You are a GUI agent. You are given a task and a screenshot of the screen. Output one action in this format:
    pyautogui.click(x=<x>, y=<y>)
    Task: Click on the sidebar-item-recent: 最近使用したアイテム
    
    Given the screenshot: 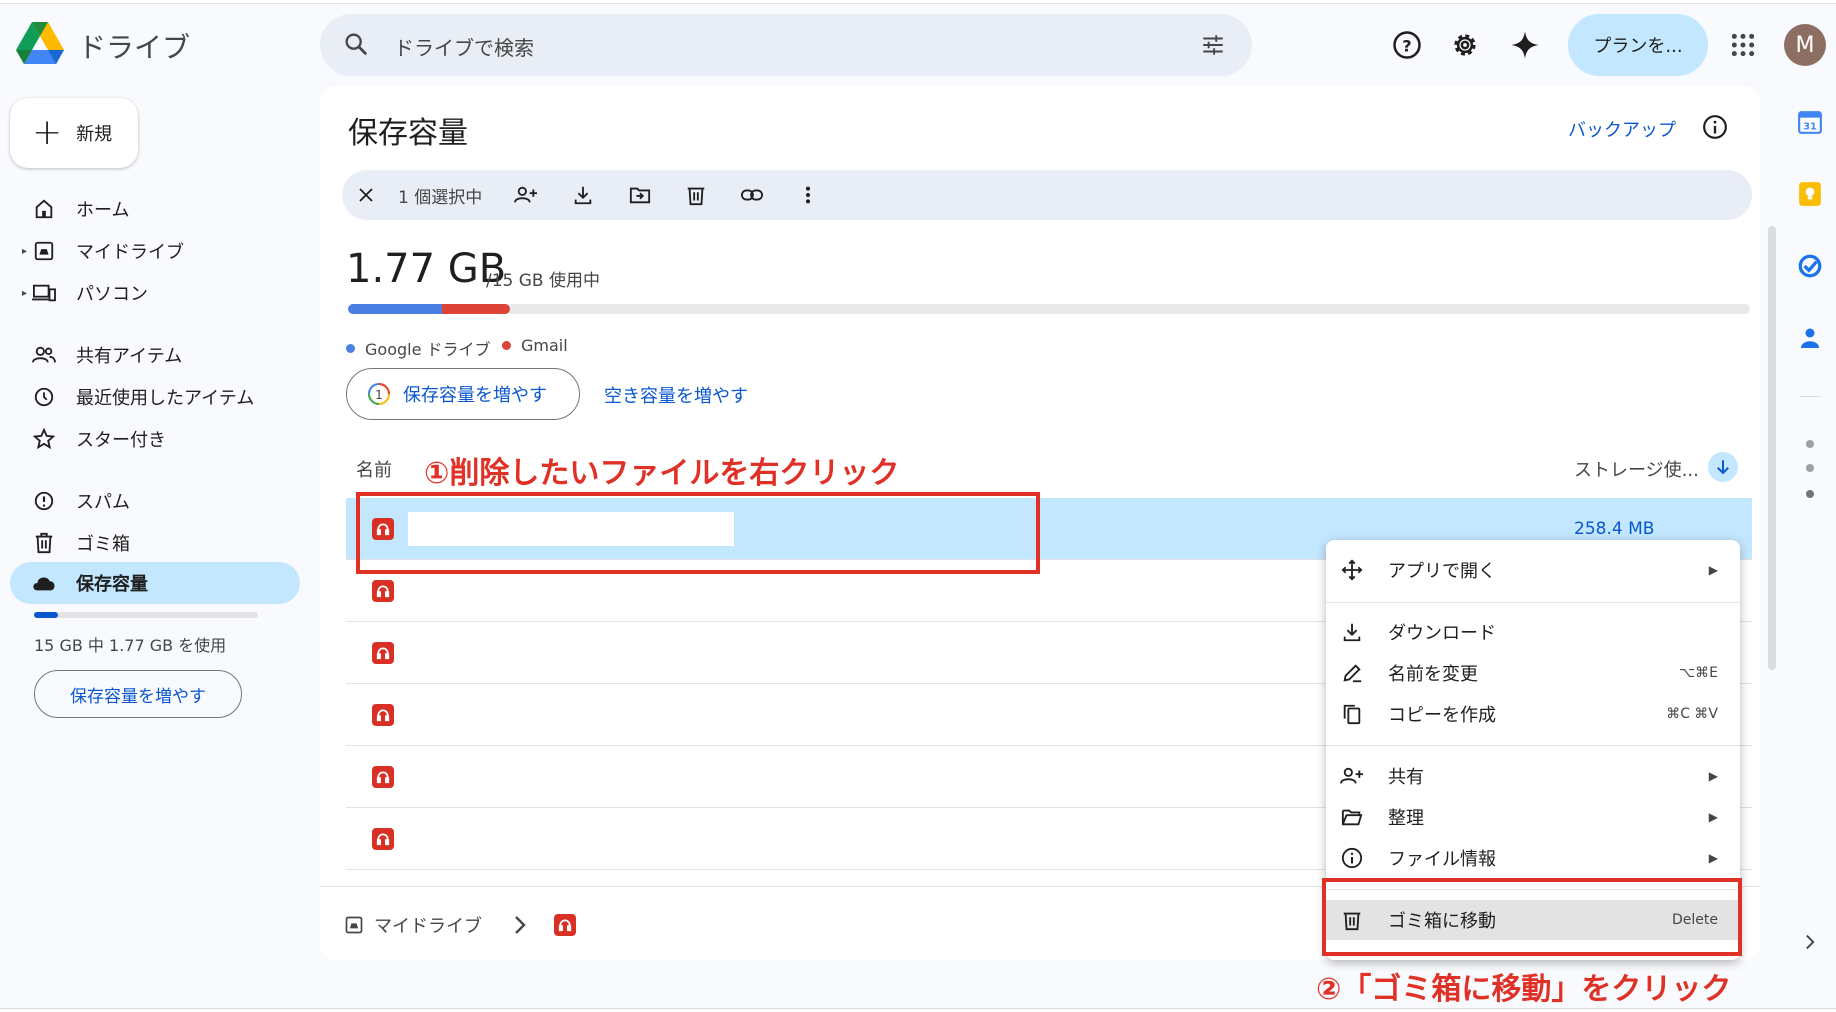 What is the action you would take?
    pyautogui.click(x=155, y=397)
    